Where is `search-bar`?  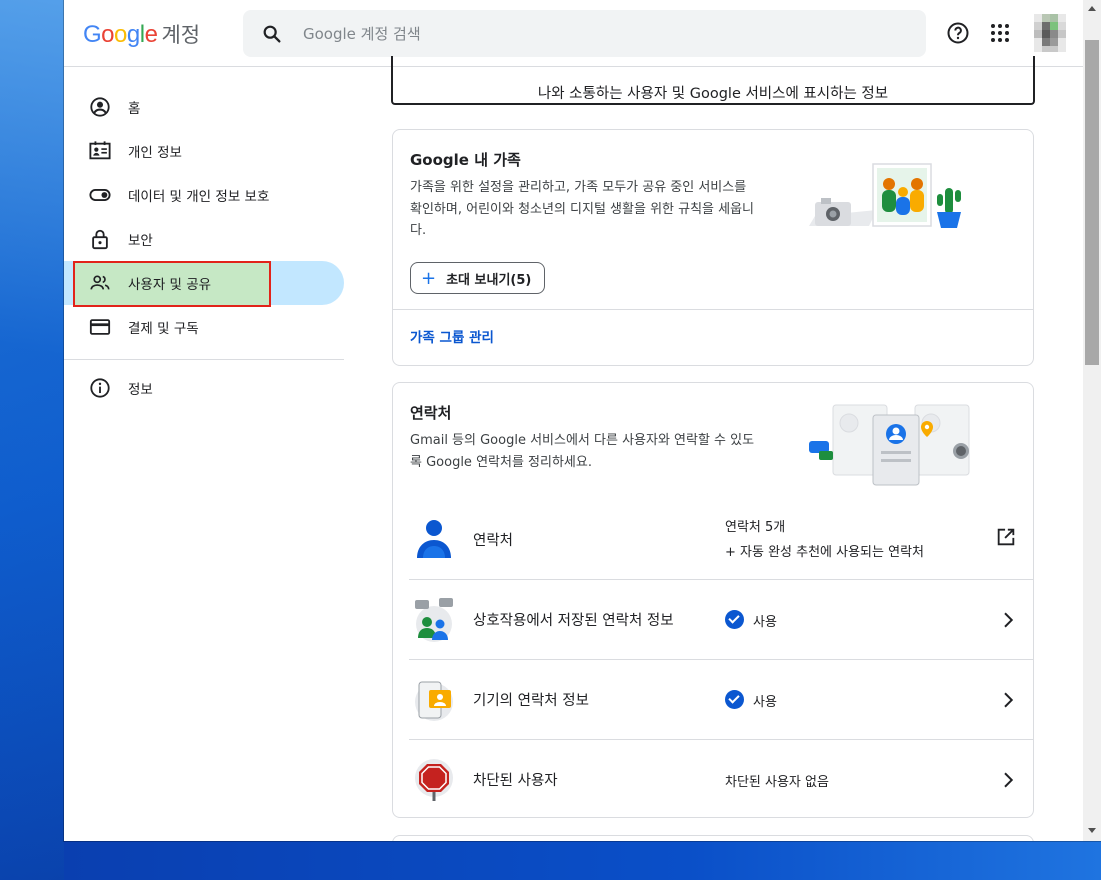
search-bar is located at coordinates (584, 33).